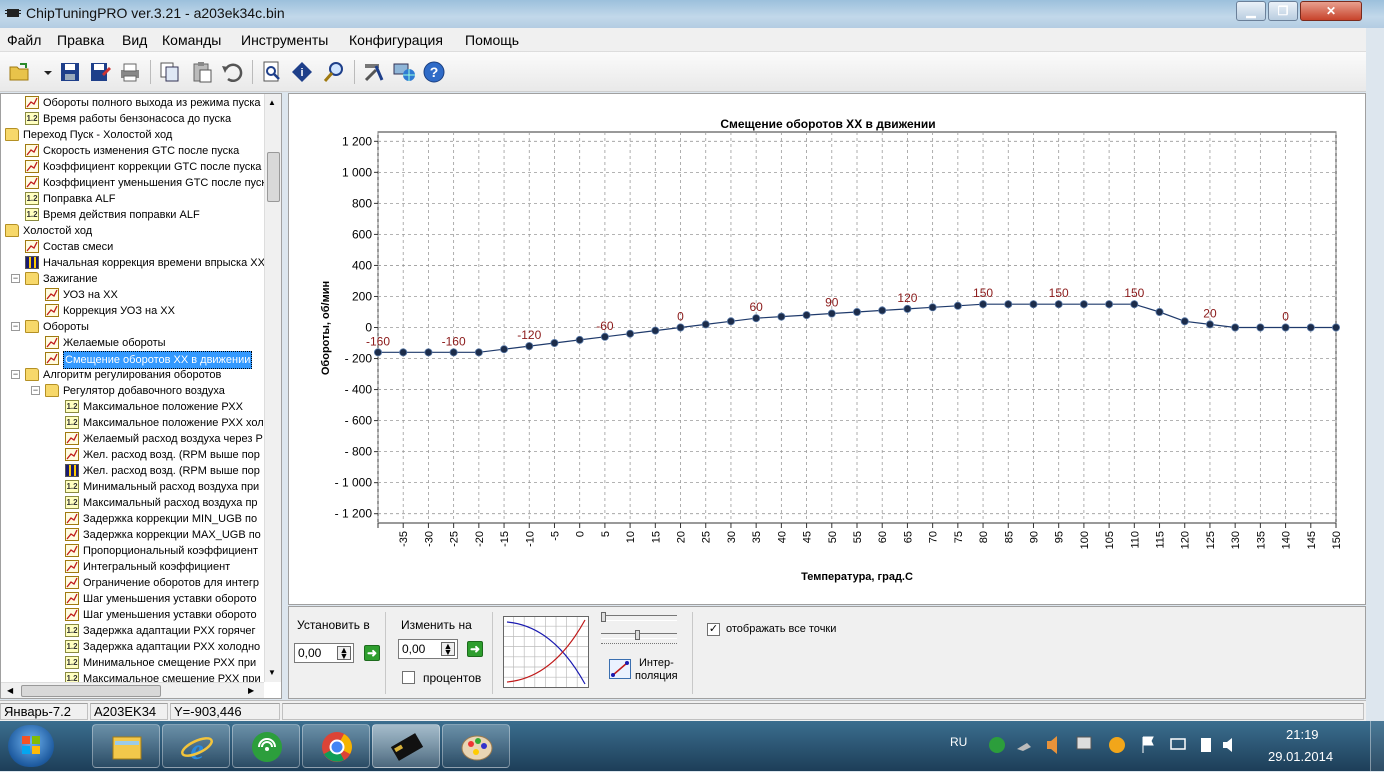 The image size is (1384, 772). Describe the element at coordinates (997, 745) in the screenshot. I see `tray-network-app-icon` at that location.